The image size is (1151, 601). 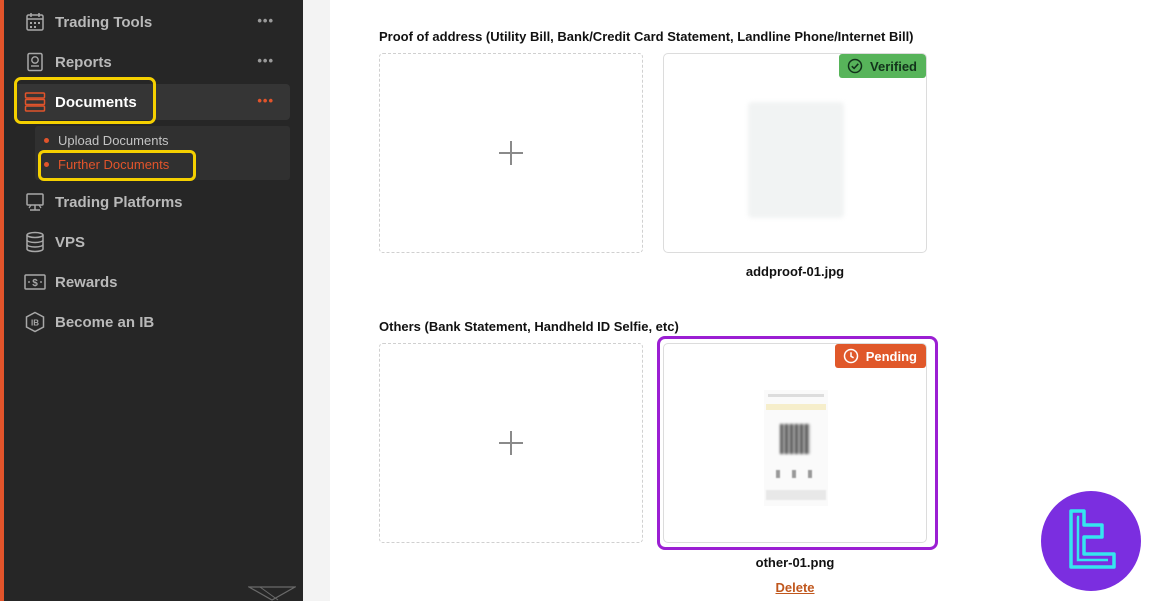 What do you see at coordinates (855, 66) in the screenshot?
I see `check-circle-icon` at bounding box center [855, 66].